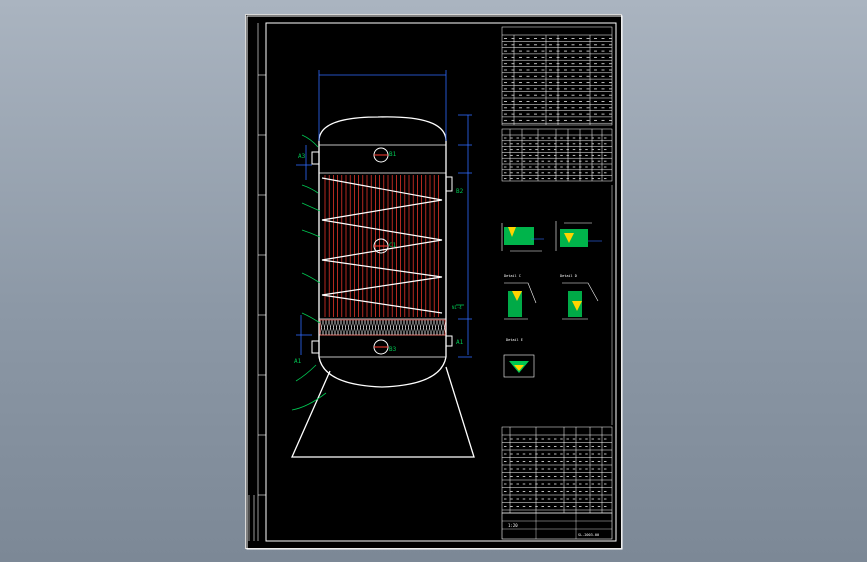  I want to click on weld-detail-d: Detail D, so click(579, 297).